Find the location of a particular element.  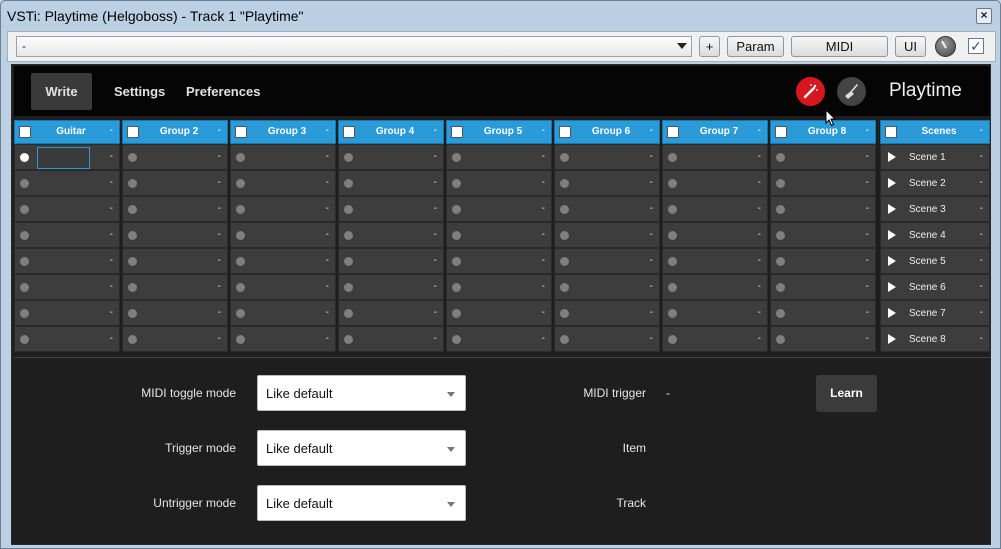

column-header: Group 4 - is located at coordinates (391, 132).